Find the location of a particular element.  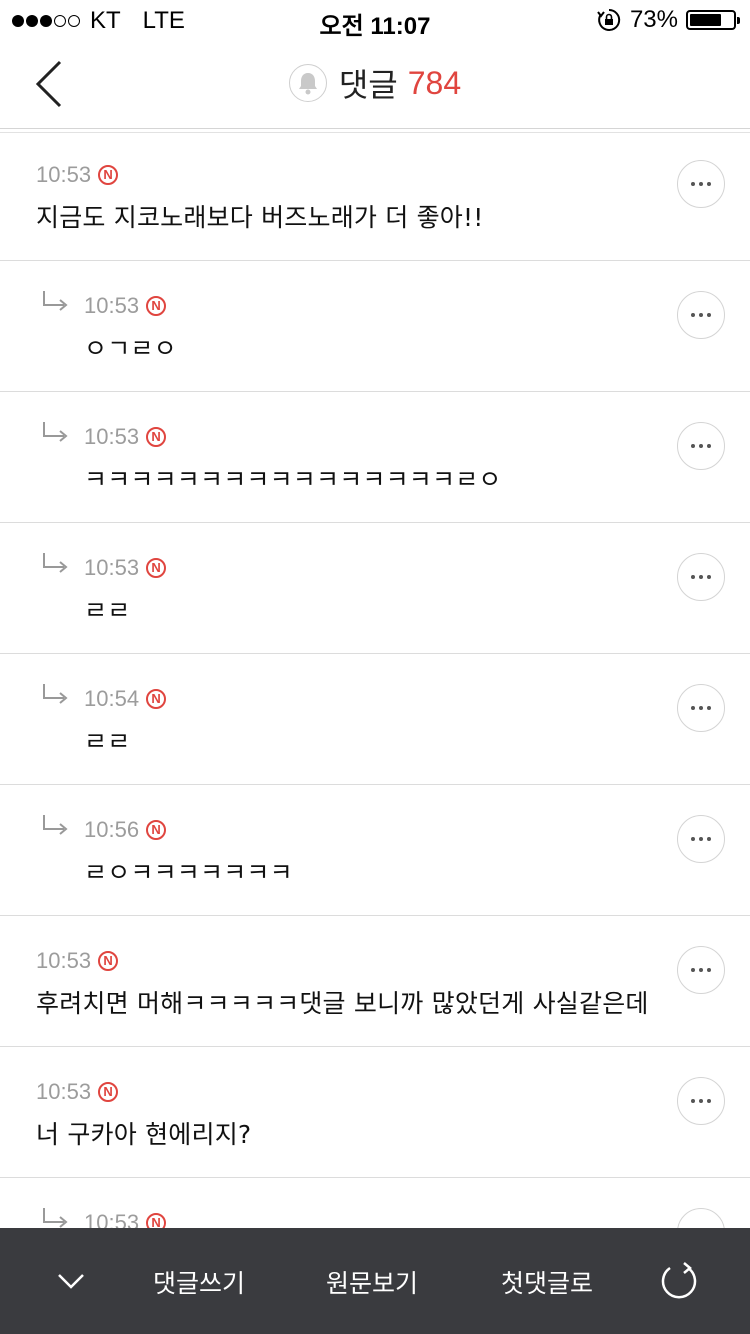

comment-item: 10:54 N ㄹㄹ is located at coordinates (375, 719).